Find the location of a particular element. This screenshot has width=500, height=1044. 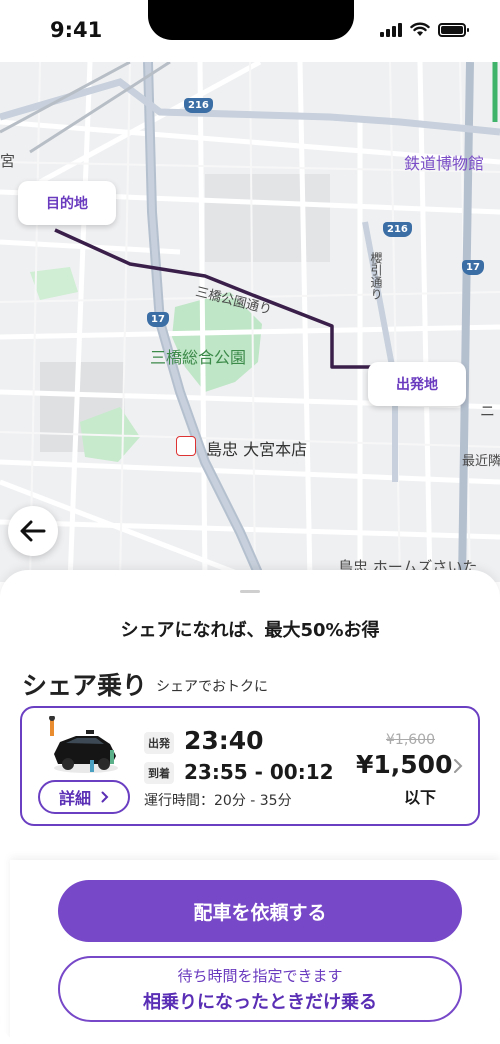

signal-icon is located at coordinates (391, 29).